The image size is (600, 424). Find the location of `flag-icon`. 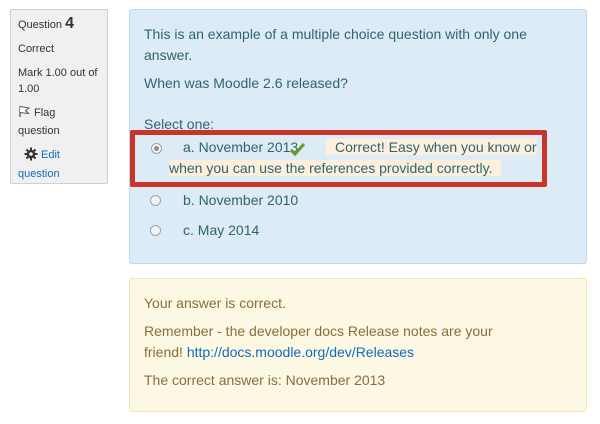

flag-icon is located at coordinates (24, 114).